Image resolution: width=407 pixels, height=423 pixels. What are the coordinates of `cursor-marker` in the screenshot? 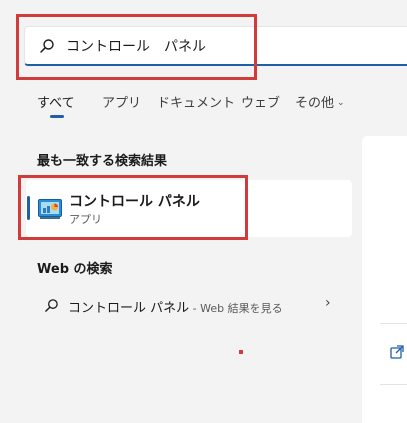 It's located at (241, 352).